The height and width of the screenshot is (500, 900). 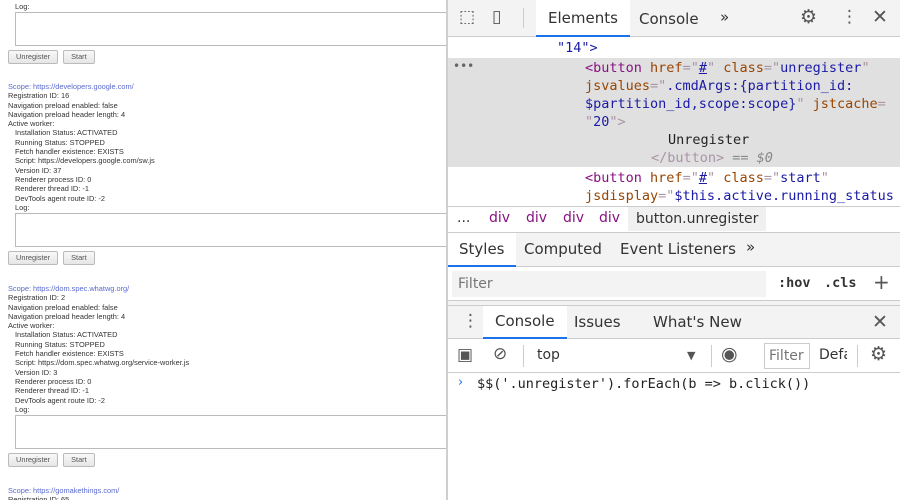 What do you see at coordinates (688, 158) in the screenshot?
I see `closing-tag: </button>` at bounding box center [688, 158].